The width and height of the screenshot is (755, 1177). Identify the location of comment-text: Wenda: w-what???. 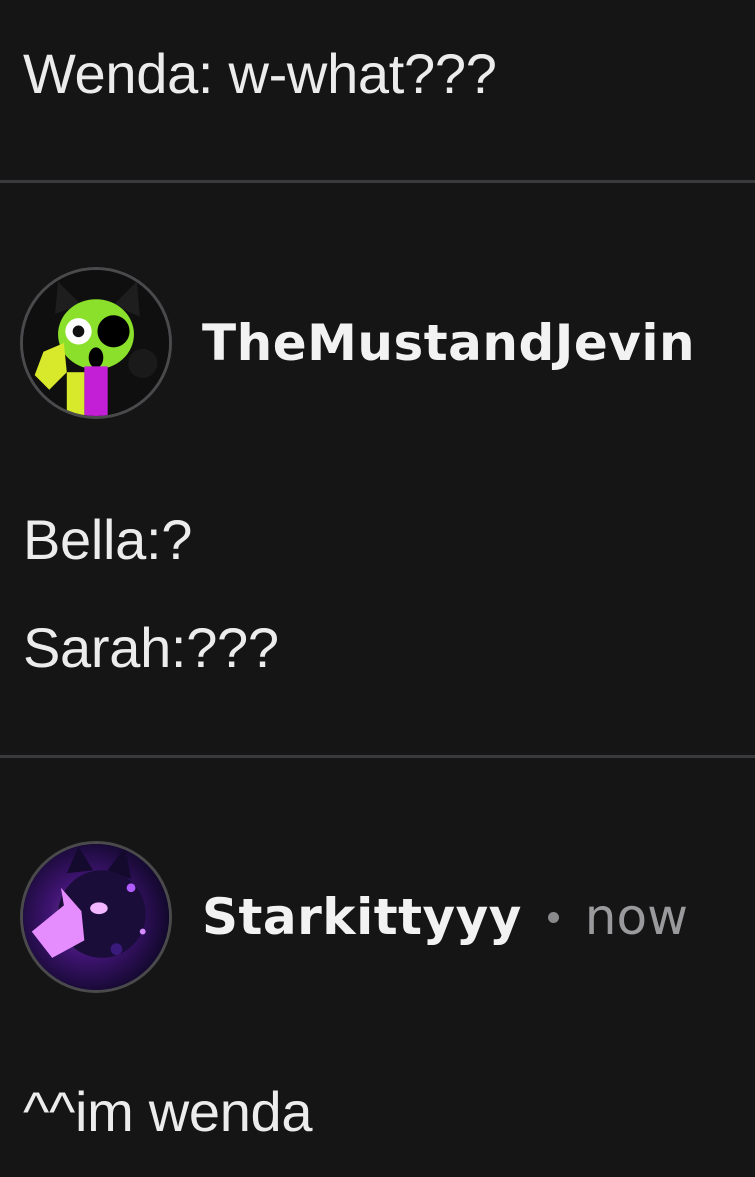
(260, 73).